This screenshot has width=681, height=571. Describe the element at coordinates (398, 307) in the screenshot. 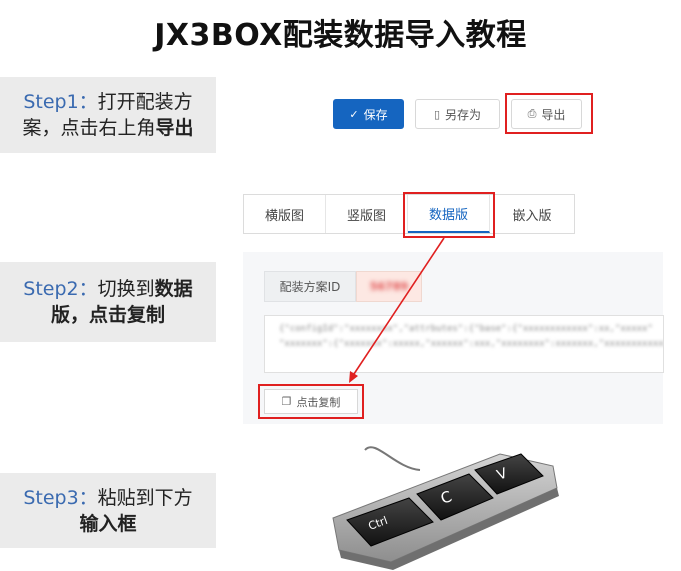

I see `red-arrow-line` at that location.